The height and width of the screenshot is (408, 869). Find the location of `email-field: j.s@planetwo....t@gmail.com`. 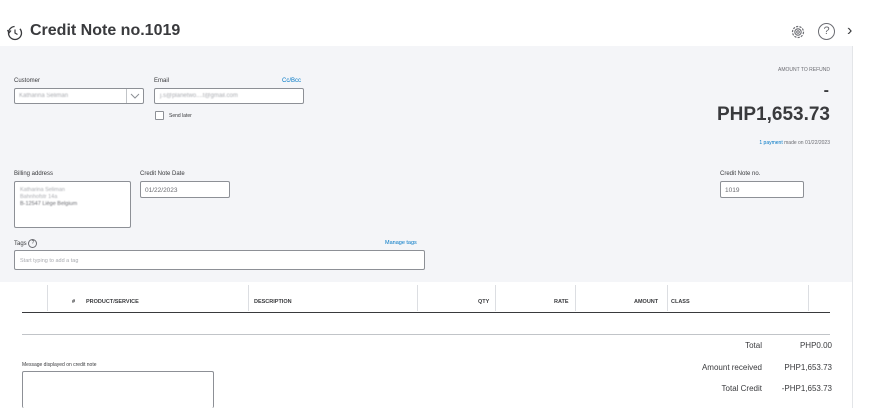

email-field: j.s@planetwo....t@gmail.com is located at coordinates (229, 96).